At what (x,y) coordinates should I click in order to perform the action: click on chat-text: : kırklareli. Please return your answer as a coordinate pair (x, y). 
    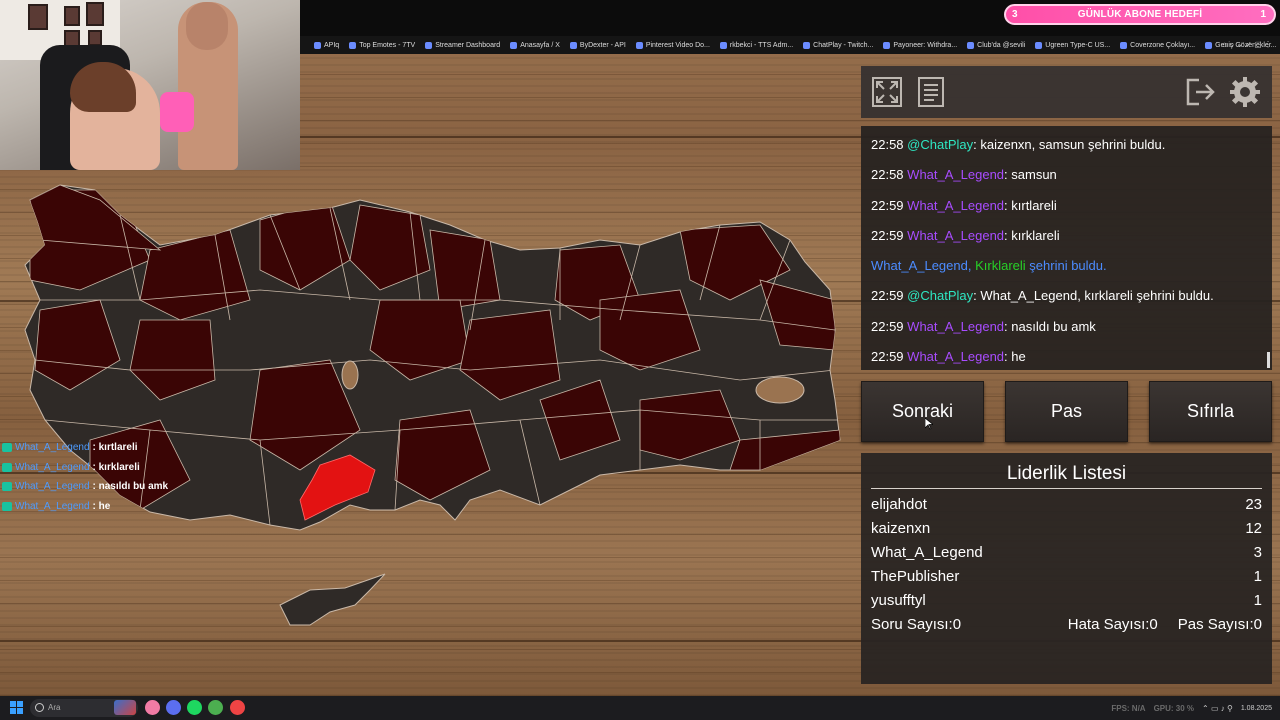
    Looking at the image, I should click on (1032, 235).